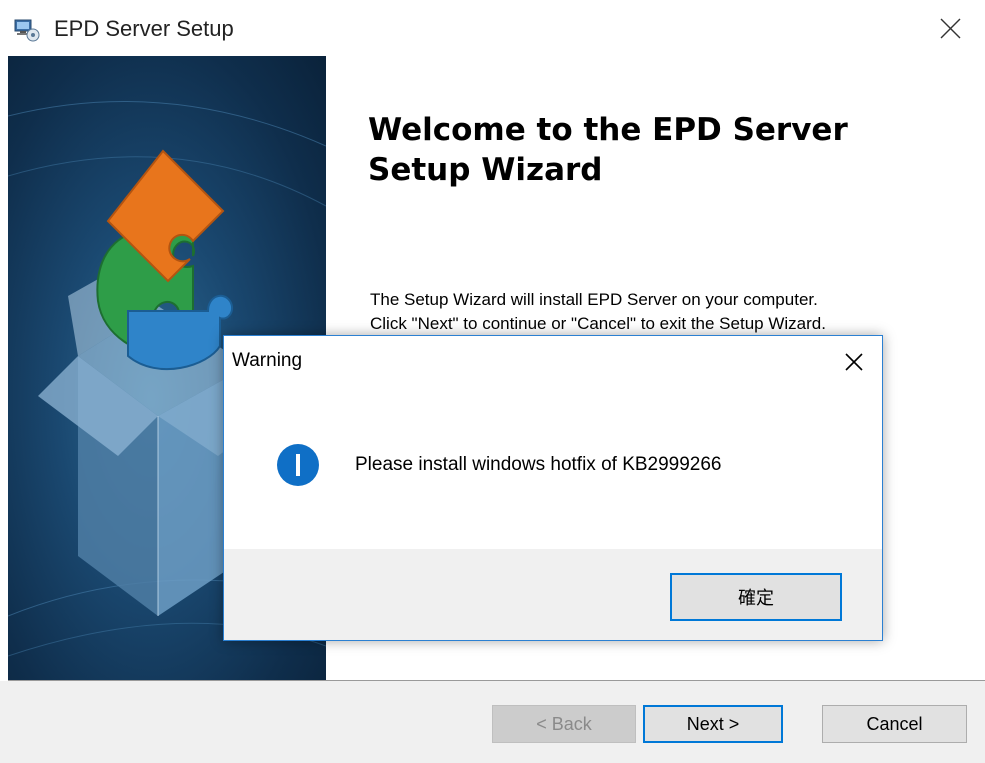 This screenshot has height=763, width=985. Describe the element at coordinates (713, 724) in the screenshot. I see `next-button: Next >` at that location.